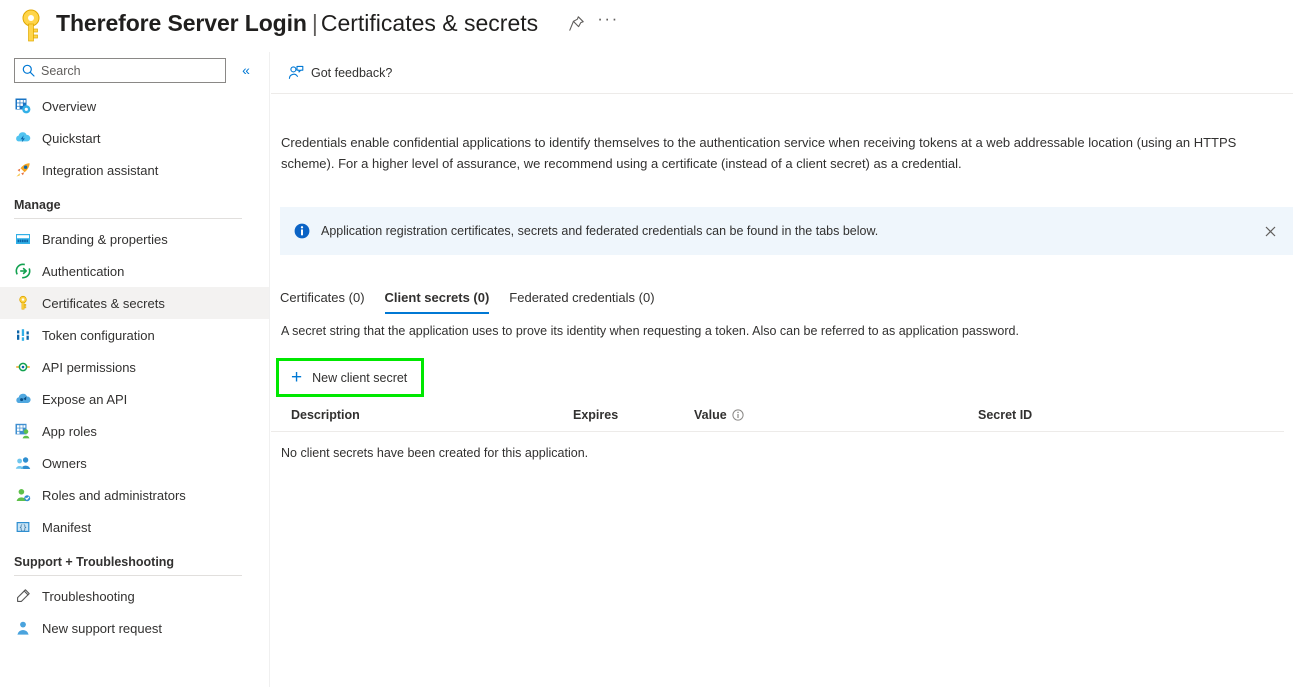  I want to click on tab-certificates: Certificates (0), so click(327, 302).